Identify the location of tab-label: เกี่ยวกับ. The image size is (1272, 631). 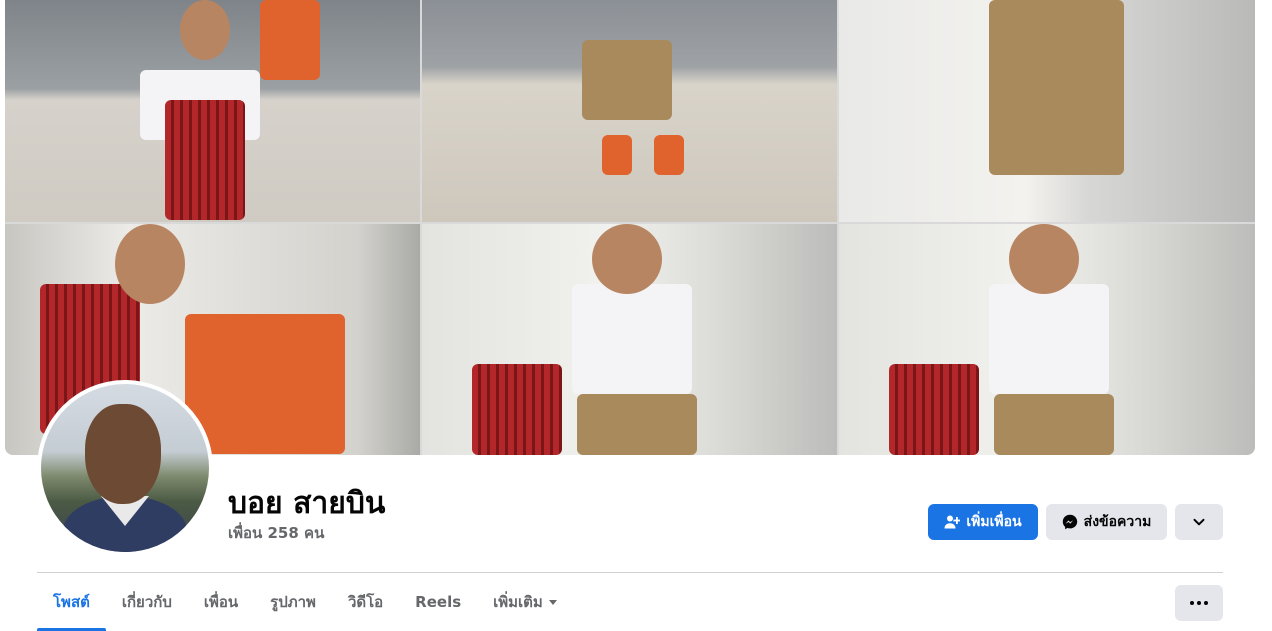
(146, 602).